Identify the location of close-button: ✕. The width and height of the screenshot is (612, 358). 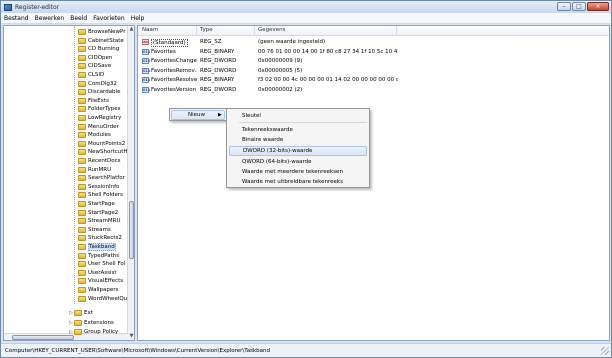
(598, 6).